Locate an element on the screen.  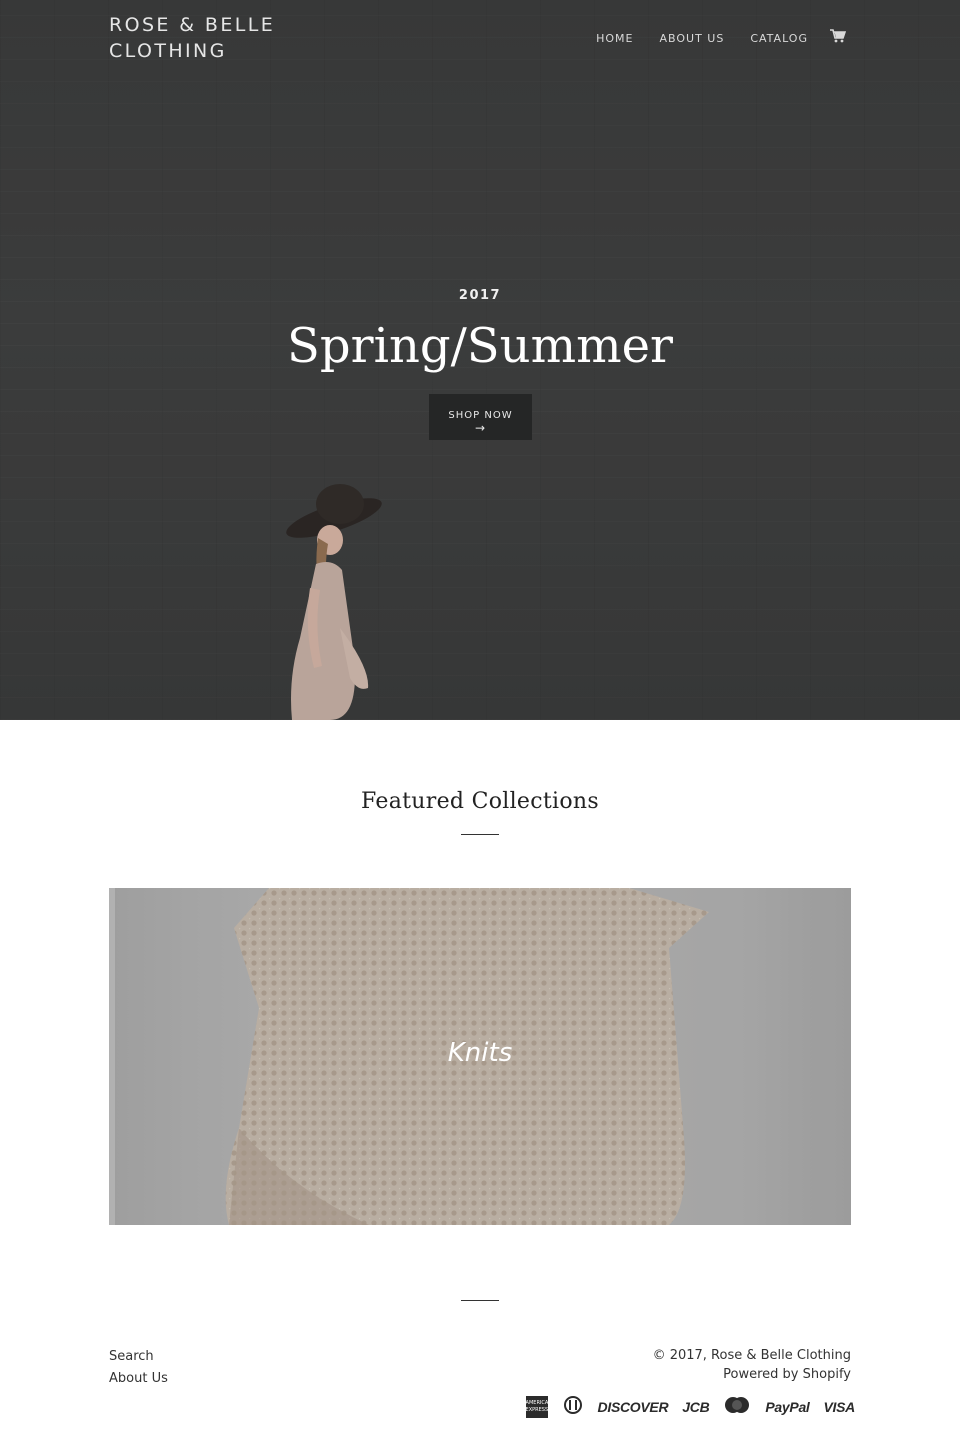
nav-home-link: HOME is located at coordinates (614, 38).